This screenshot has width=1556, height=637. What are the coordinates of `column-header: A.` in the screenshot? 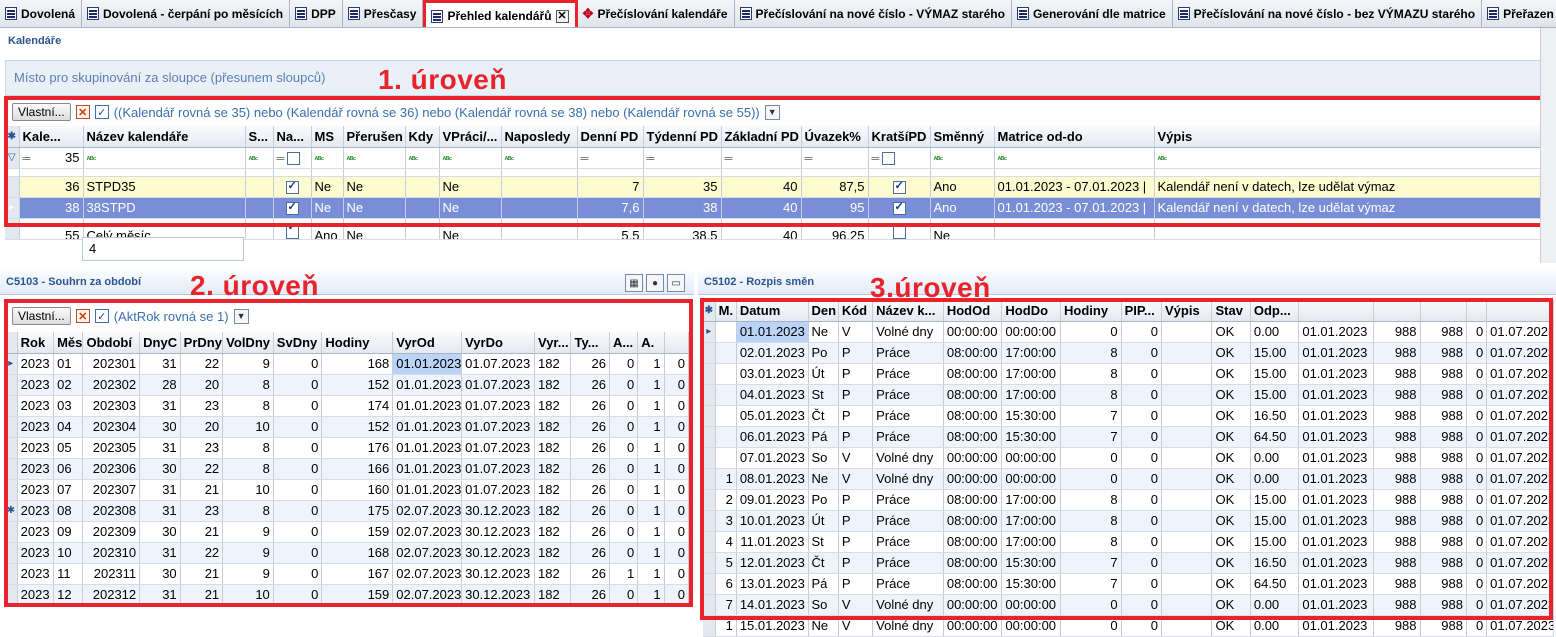 It's located at (651, 343).